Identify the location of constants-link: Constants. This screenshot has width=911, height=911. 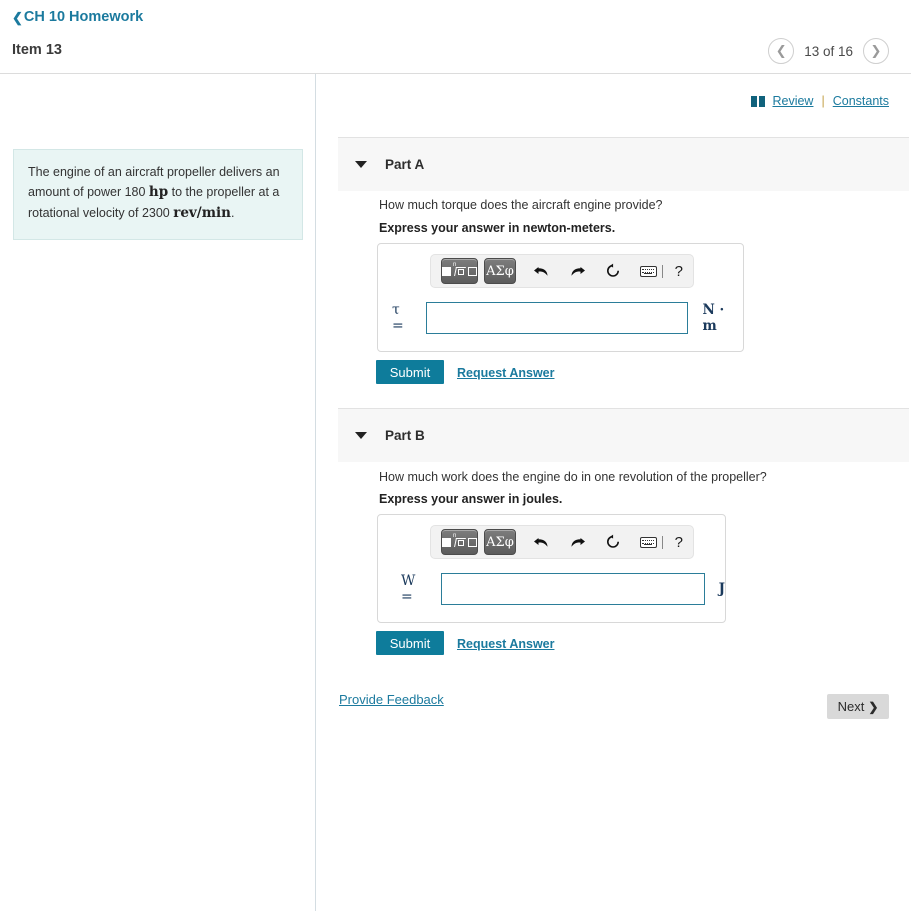
(861, 101).